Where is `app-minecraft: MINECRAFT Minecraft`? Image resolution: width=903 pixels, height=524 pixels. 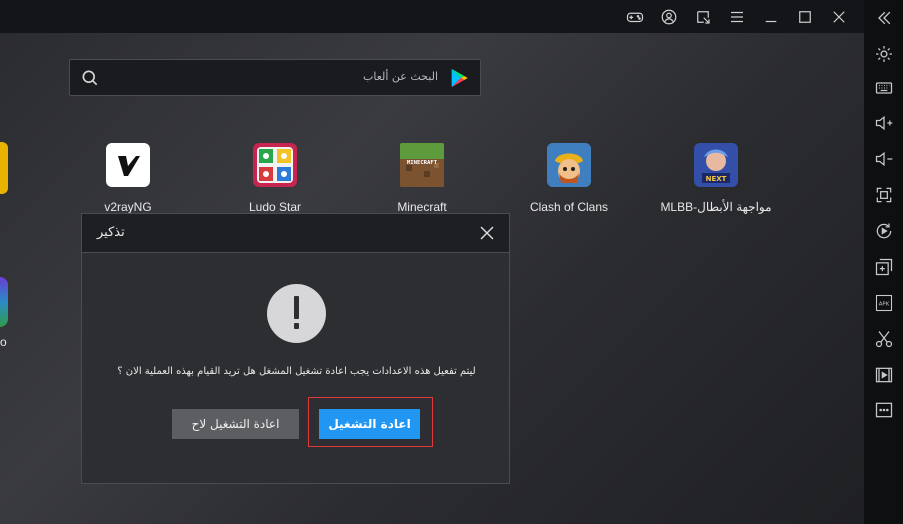
app-minecraft: MINECRAFT Minecraft is located at coordinates (422, 178).